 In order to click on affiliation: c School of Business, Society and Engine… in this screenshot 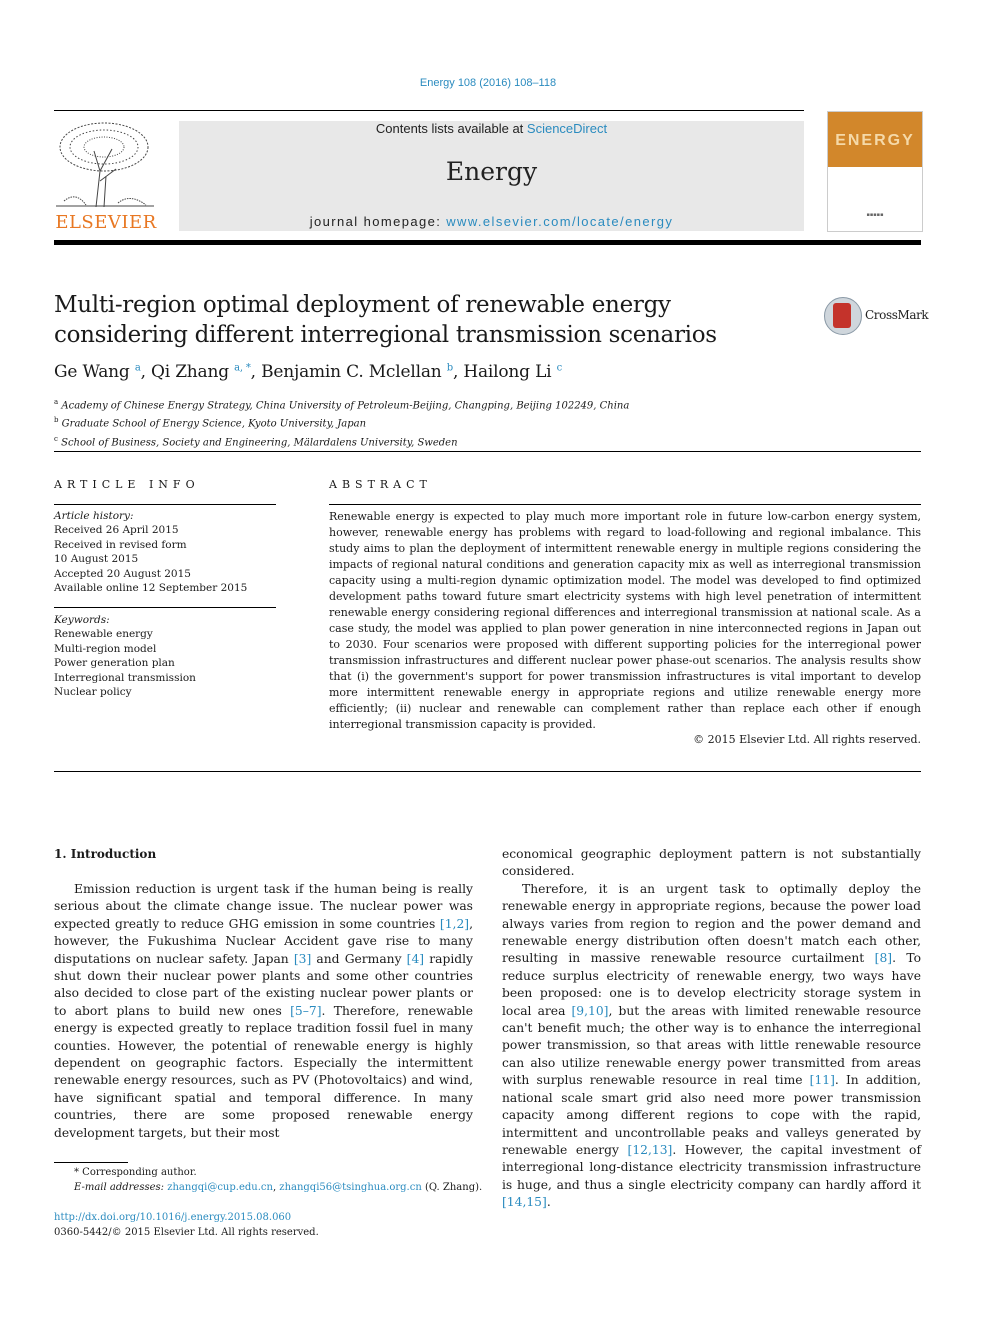, I will do `click(256, 441)`.